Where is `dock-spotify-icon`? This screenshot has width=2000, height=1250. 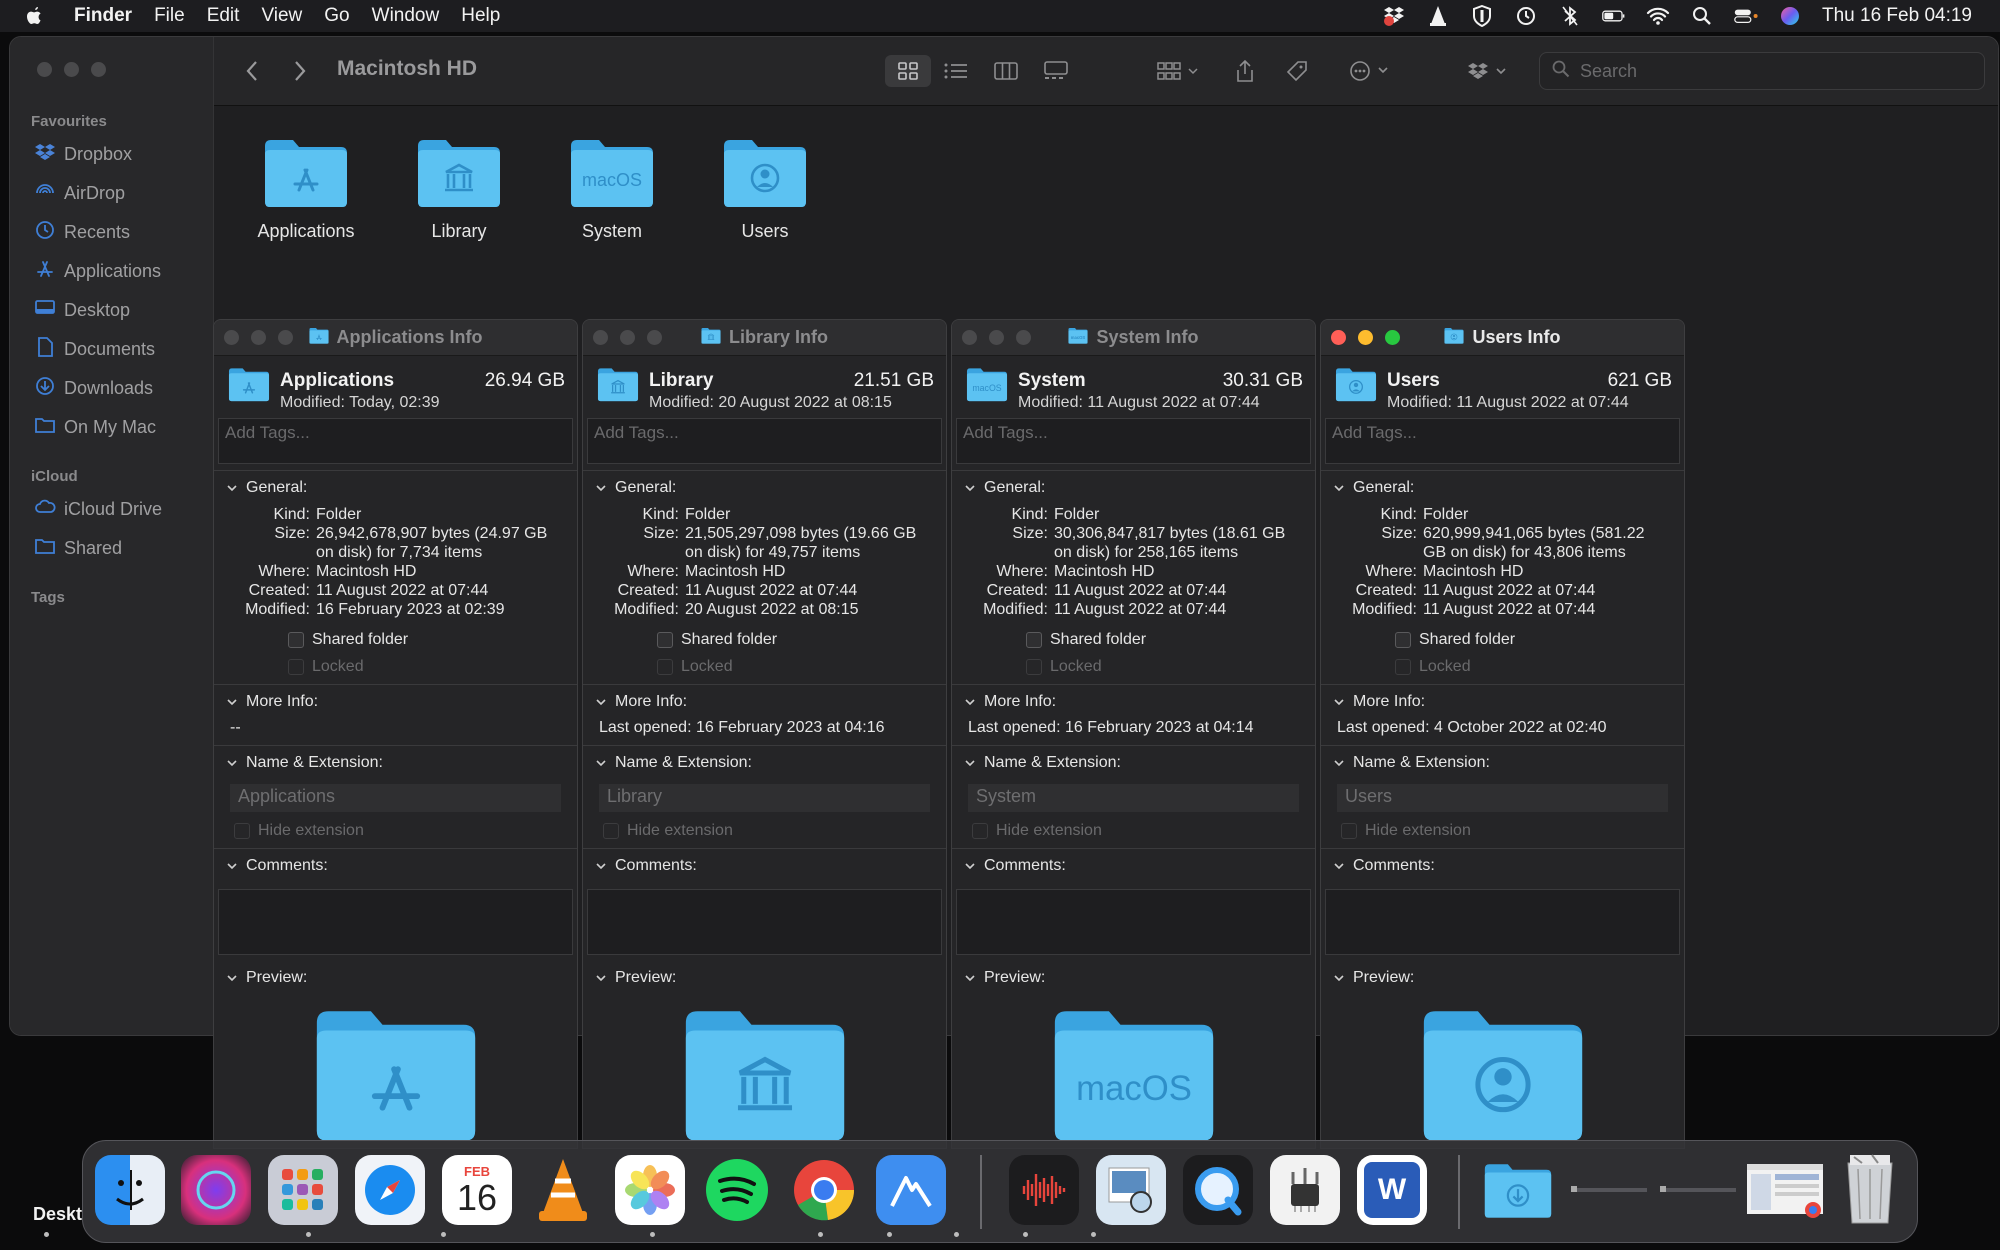
dock-spotify-icon is located at coordinates (737, 1190).